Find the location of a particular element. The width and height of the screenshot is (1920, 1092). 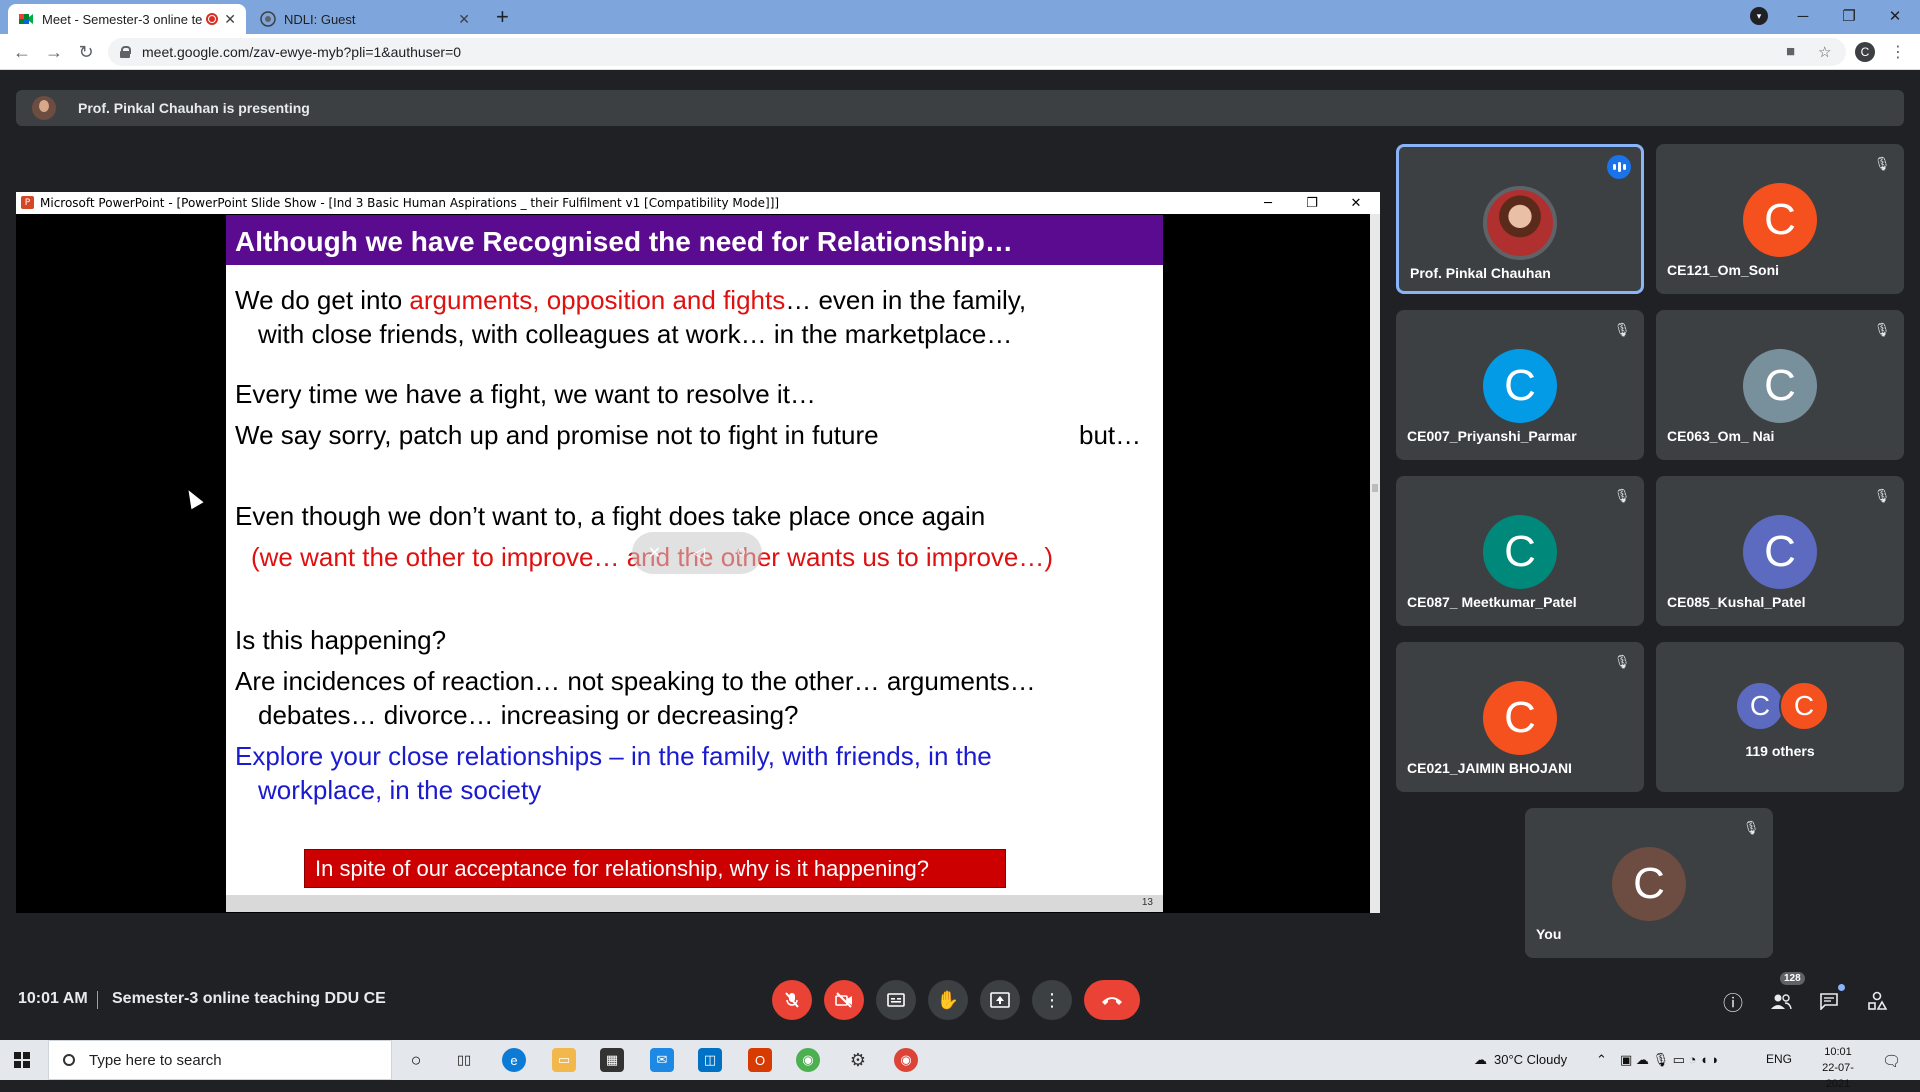

self-tile: C 🎙︎ You is located at coordinates (1649, 883).